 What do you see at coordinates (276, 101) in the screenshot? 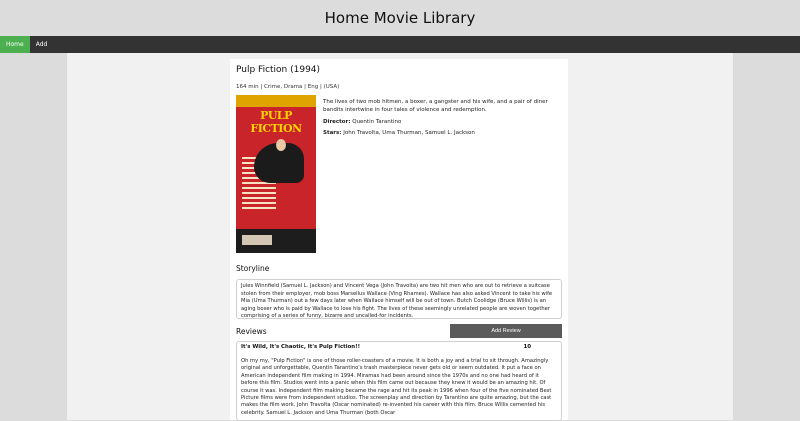
I see `poster-banner` at bounding box center [276, 101].